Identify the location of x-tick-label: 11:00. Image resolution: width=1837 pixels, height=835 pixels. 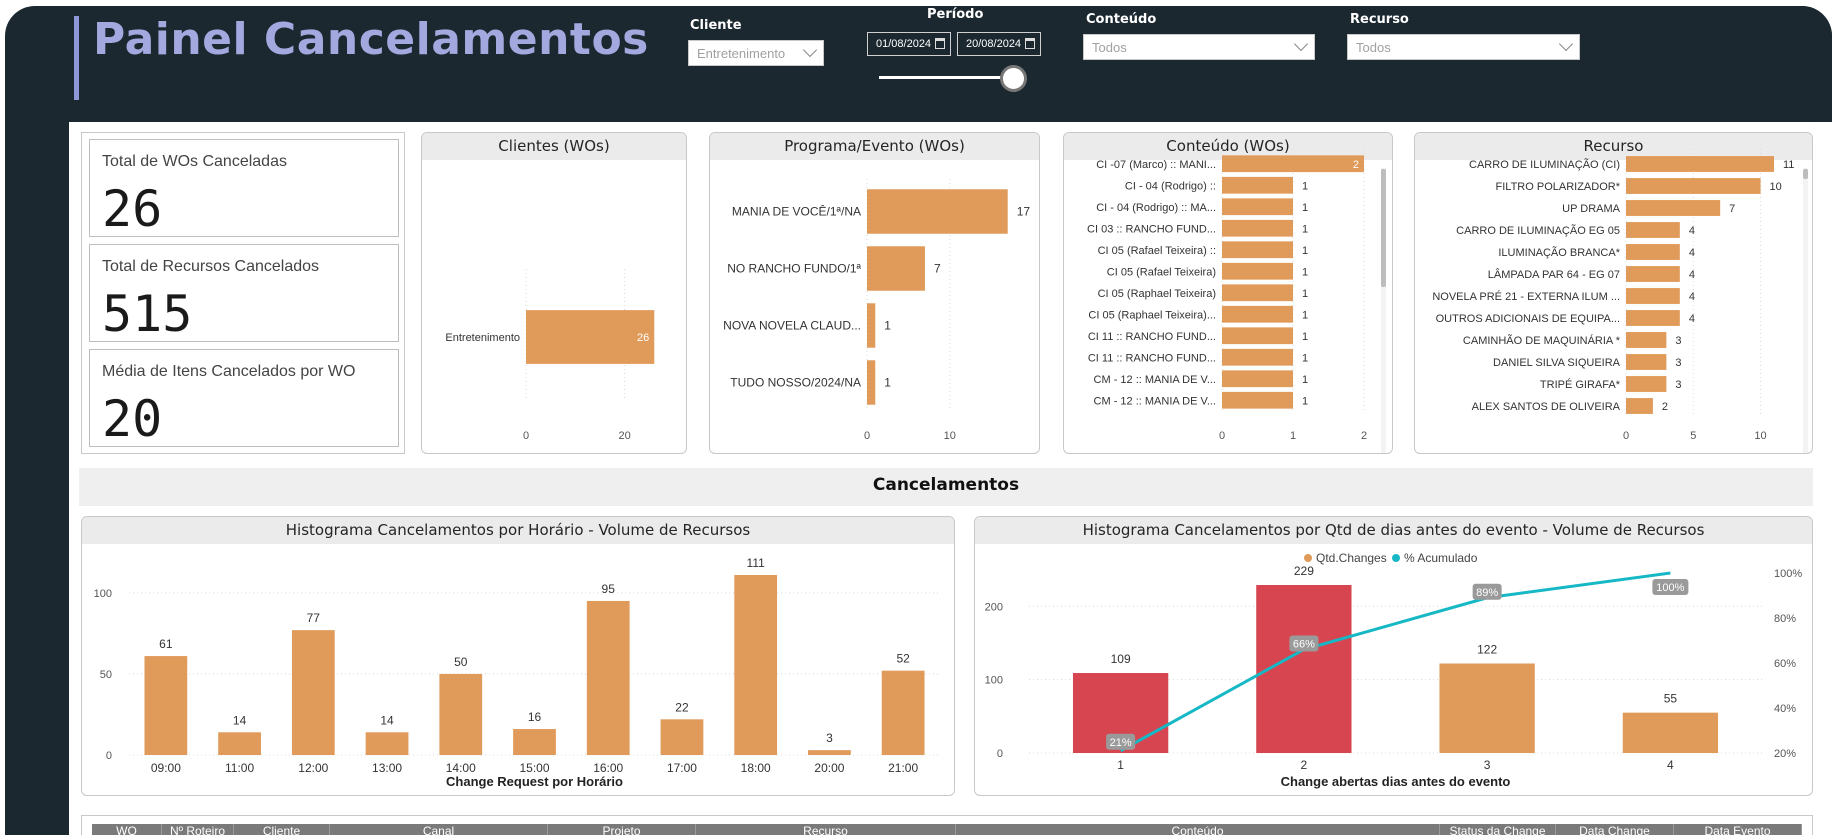
(239, 768).